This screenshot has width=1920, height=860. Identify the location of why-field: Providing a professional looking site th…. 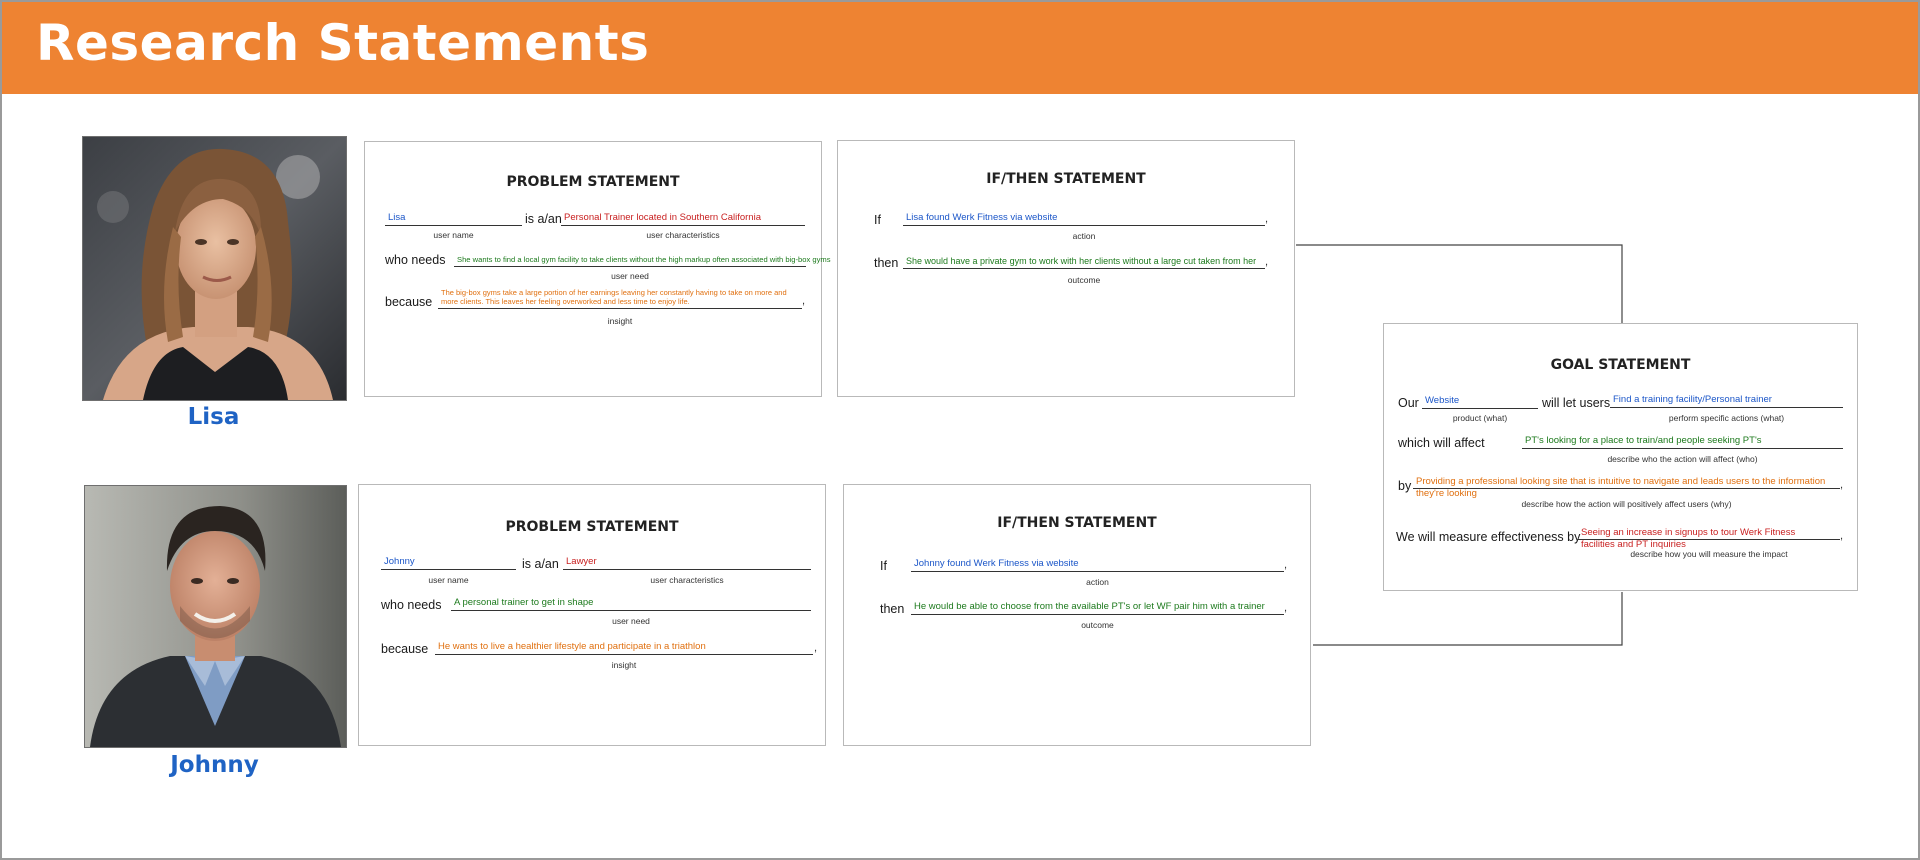
(1626, 484).